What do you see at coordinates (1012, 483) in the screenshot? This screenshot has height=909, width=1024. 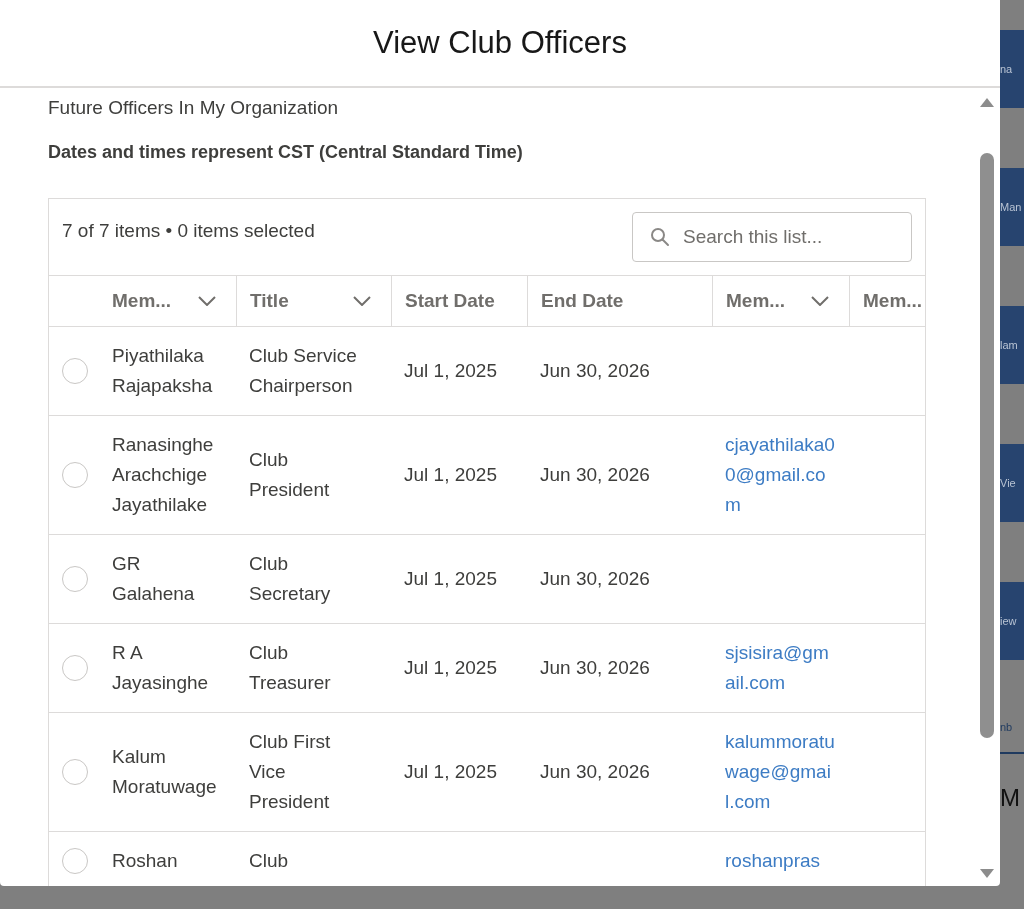 I see `background-button: Vie` at bounding box center [1012, 483].